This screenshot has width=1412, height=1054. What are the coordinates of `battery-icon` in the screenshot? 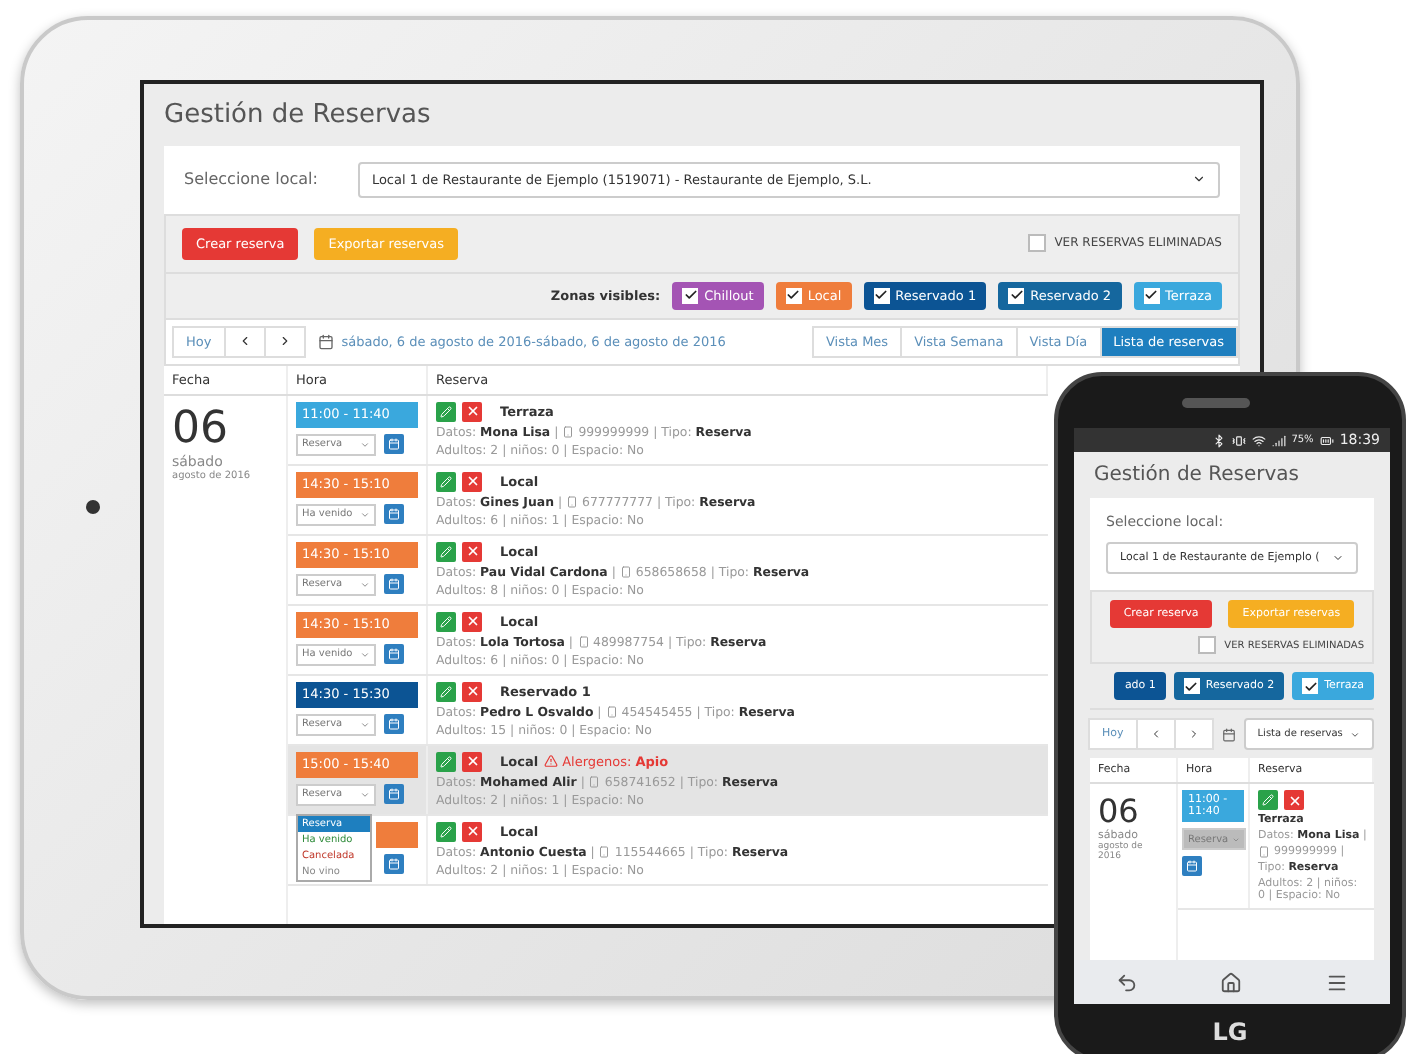 It's located at (1326, 440).